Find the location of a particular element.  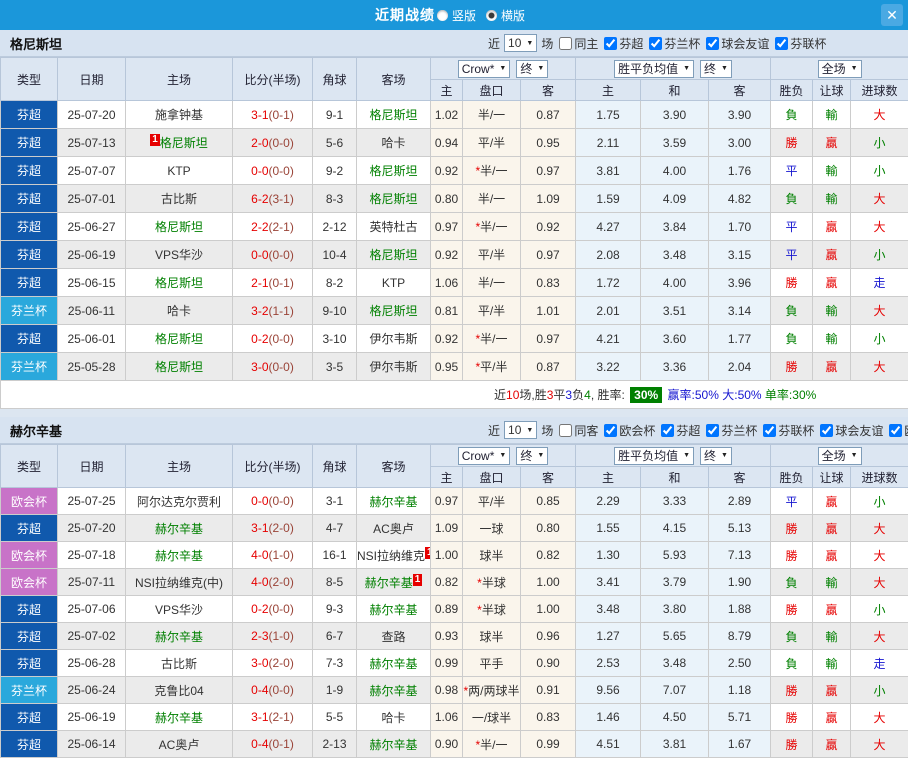

corner-count: 2-13 is located at coordinates (335, 744).